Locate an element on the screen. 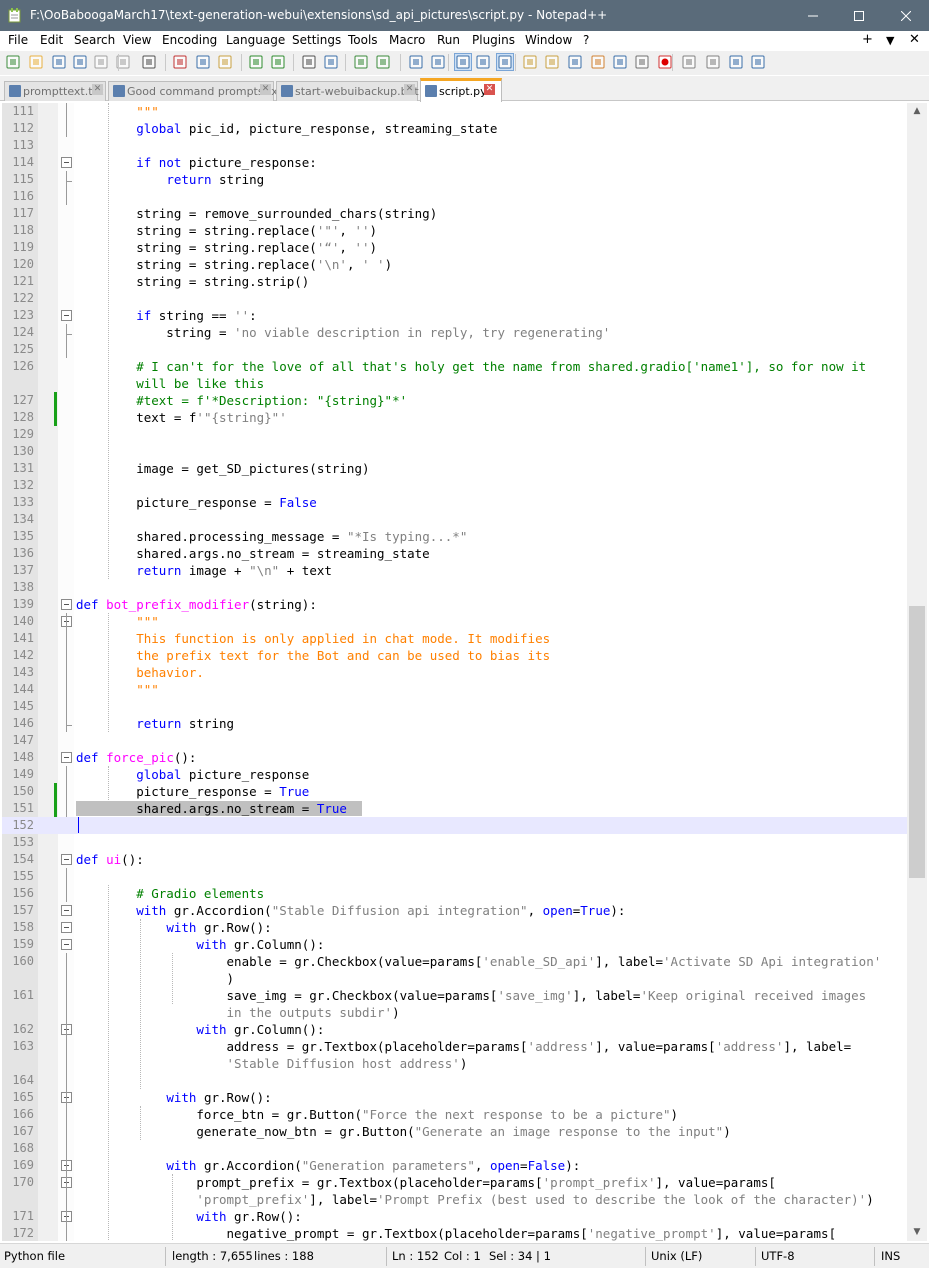 The height and width of the screenshot is (1268, 929). line-number: 123 is located at coordinates (23, 315).